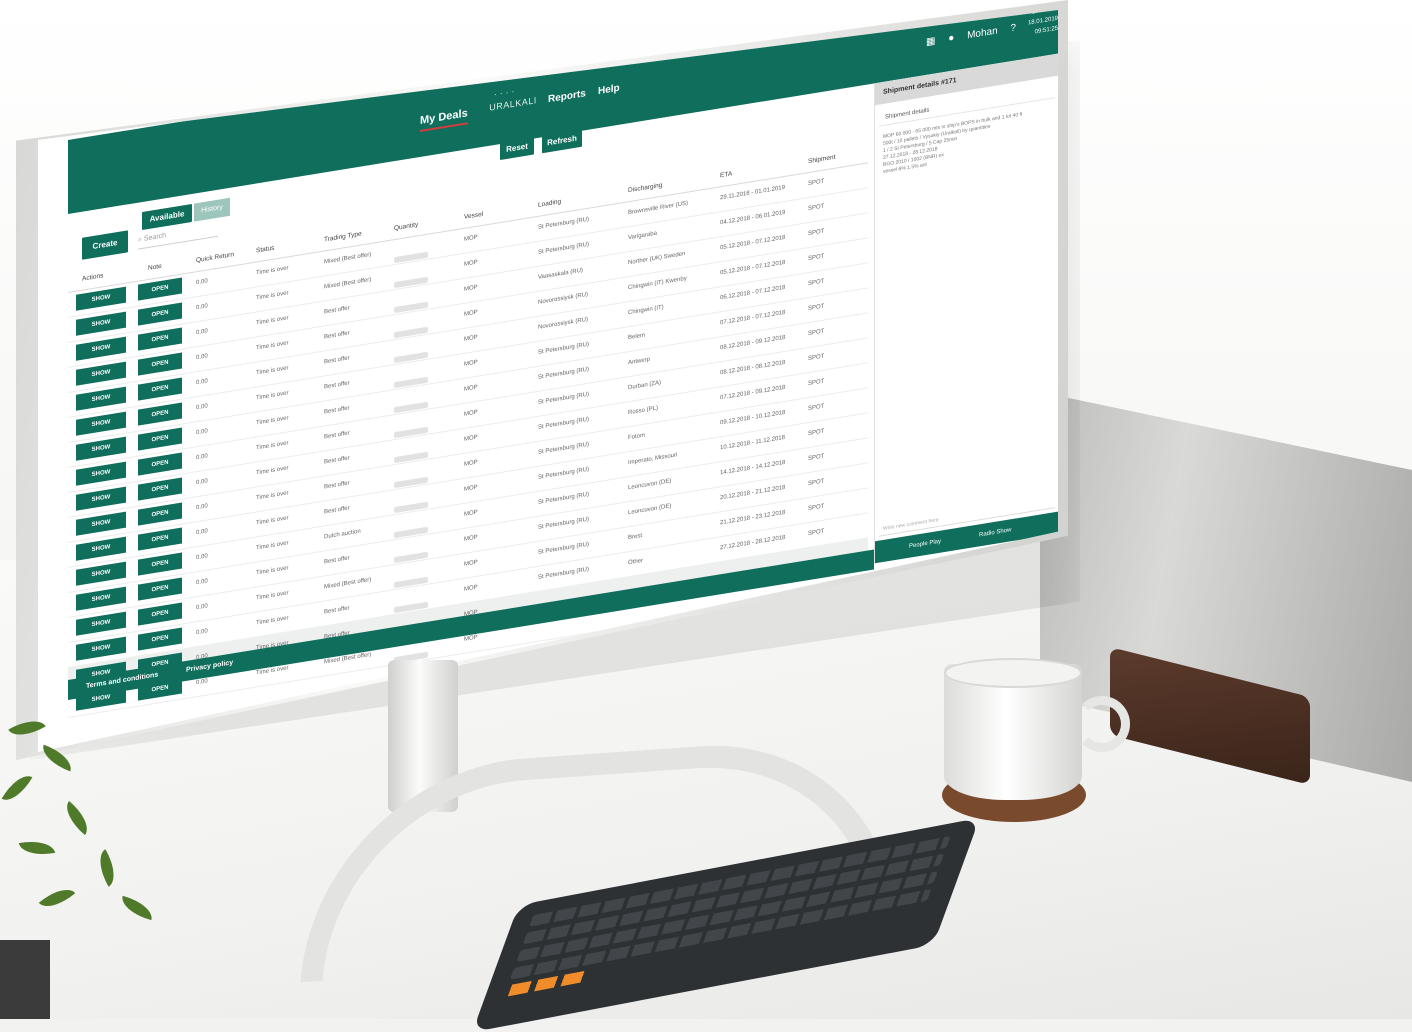 This screenshot has width=1412, height=1032. What do you see at coordinates (406, 226) in the screenshot?
I see `col-quantity: Quantity` at bounding box center [406, 226].